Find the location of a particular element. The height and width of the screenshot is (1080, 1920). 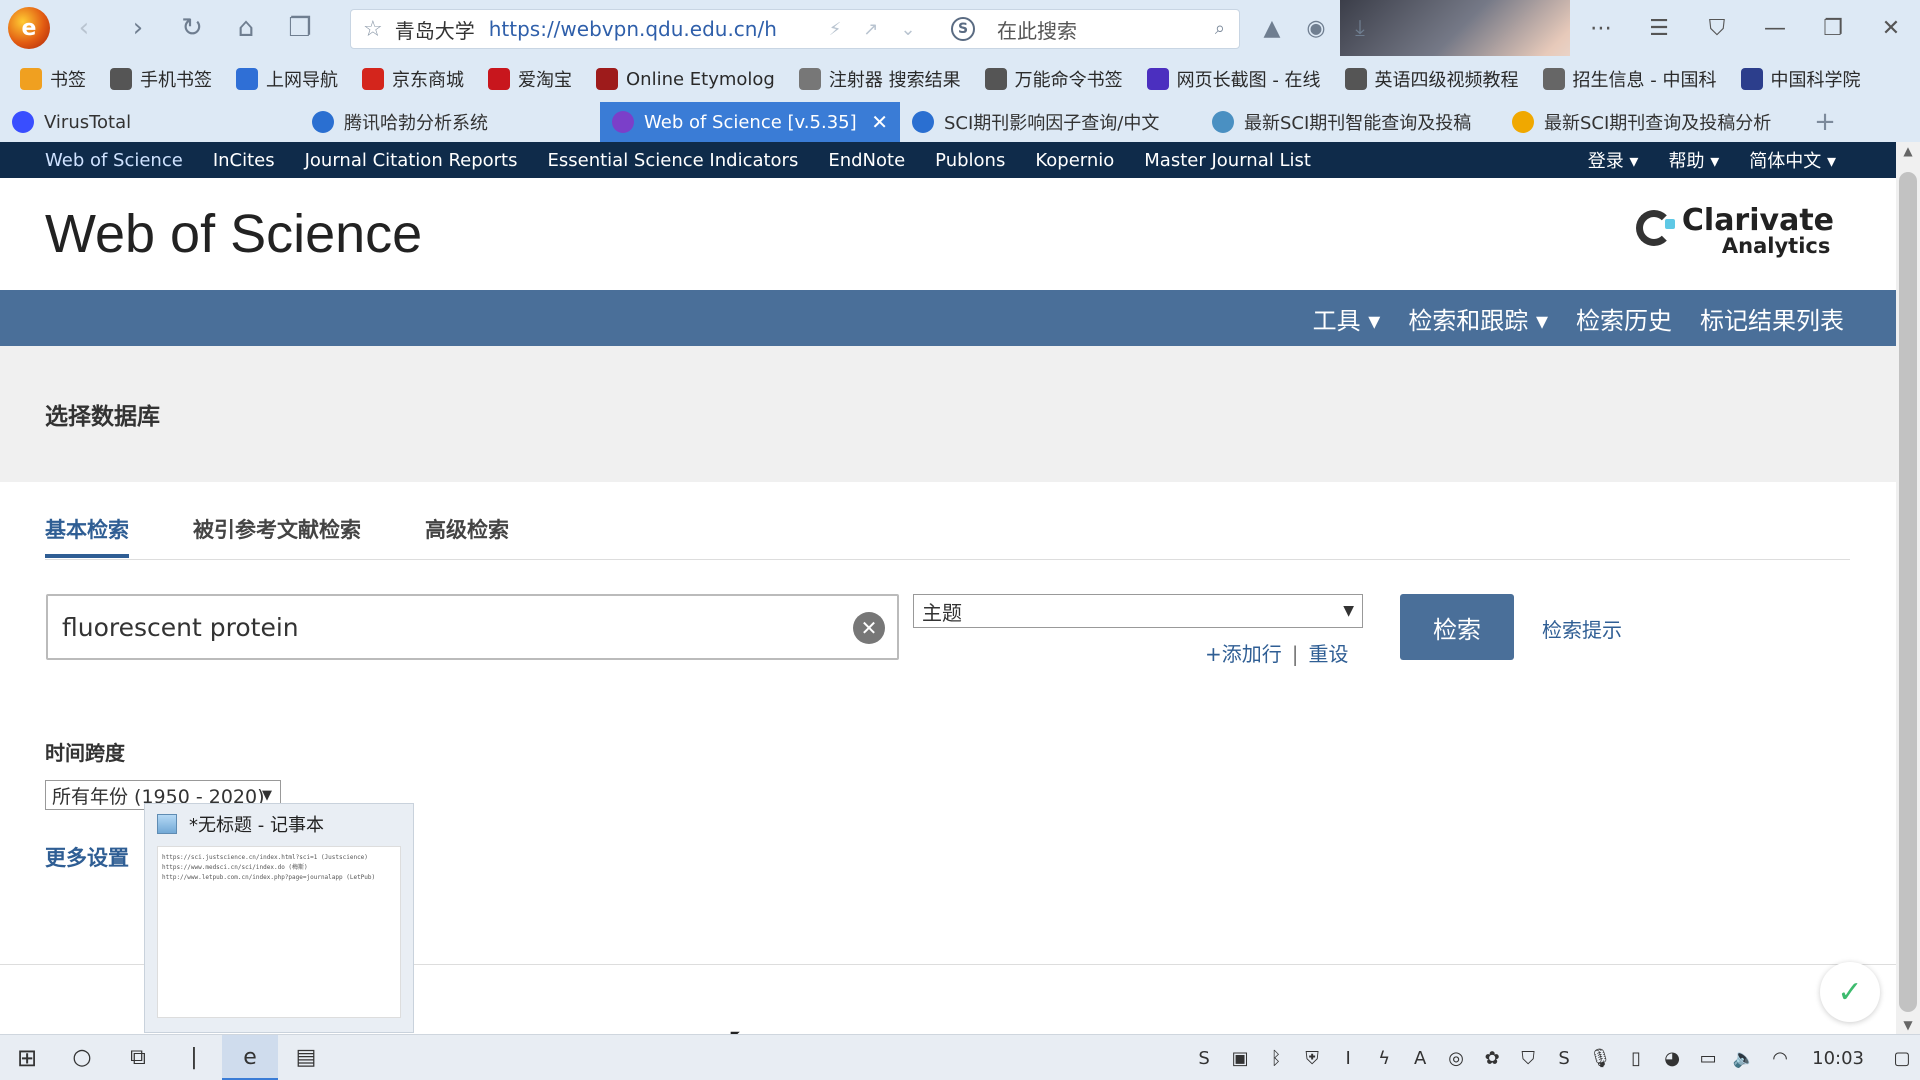

browser-search-box: S 在此搜索 is located at coordinates (1014, 29).